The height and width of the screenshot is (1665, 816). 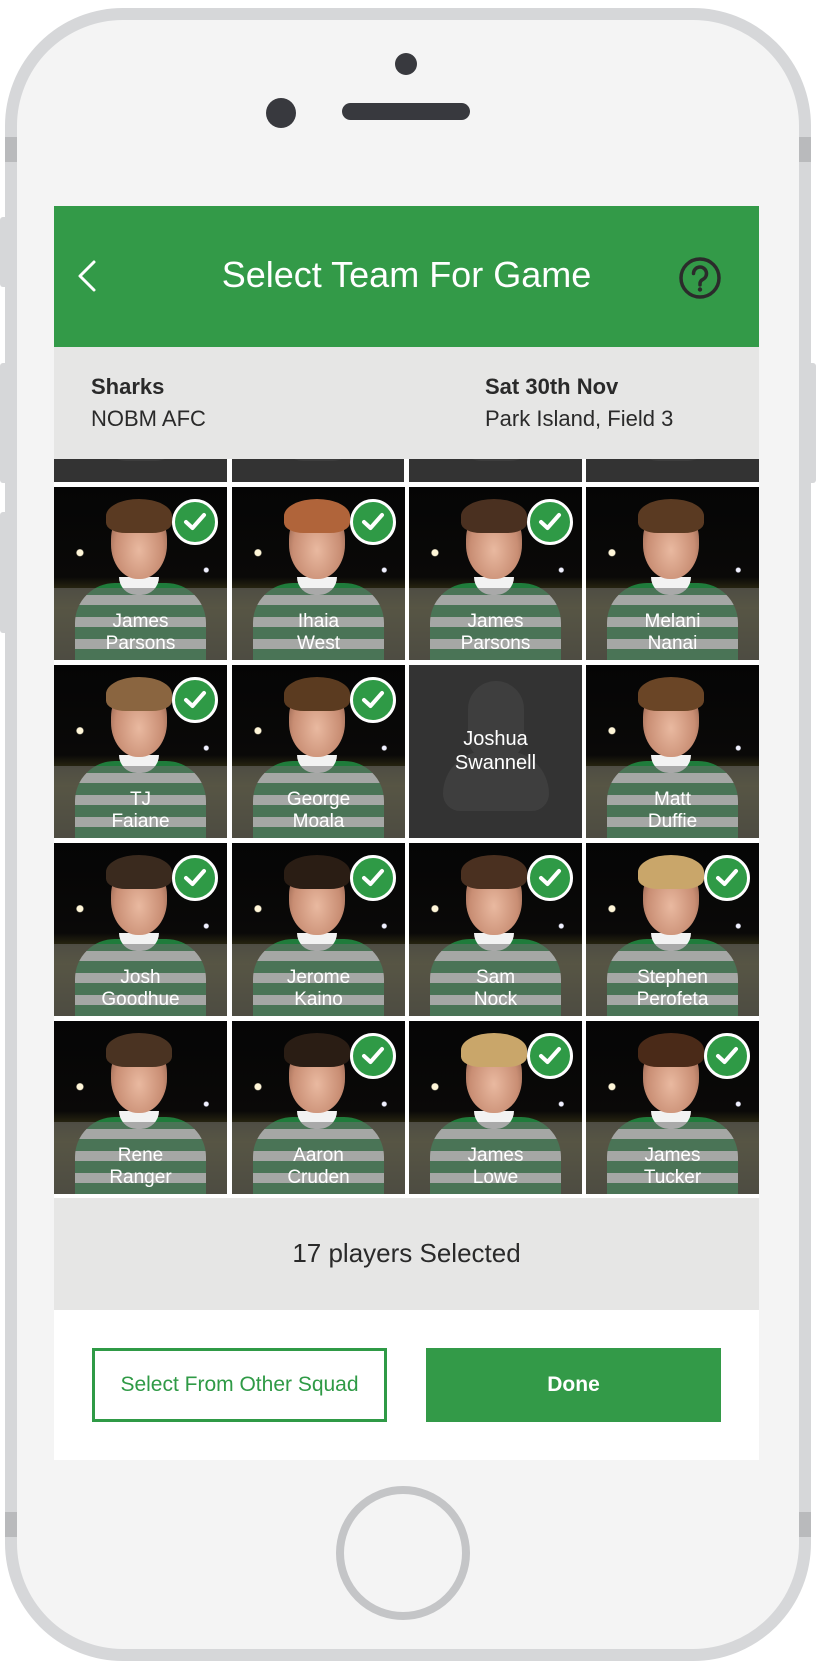 I want to click on game-info: Sat 30th Nov Park Island, Field 3, so click(x=579, y=404).